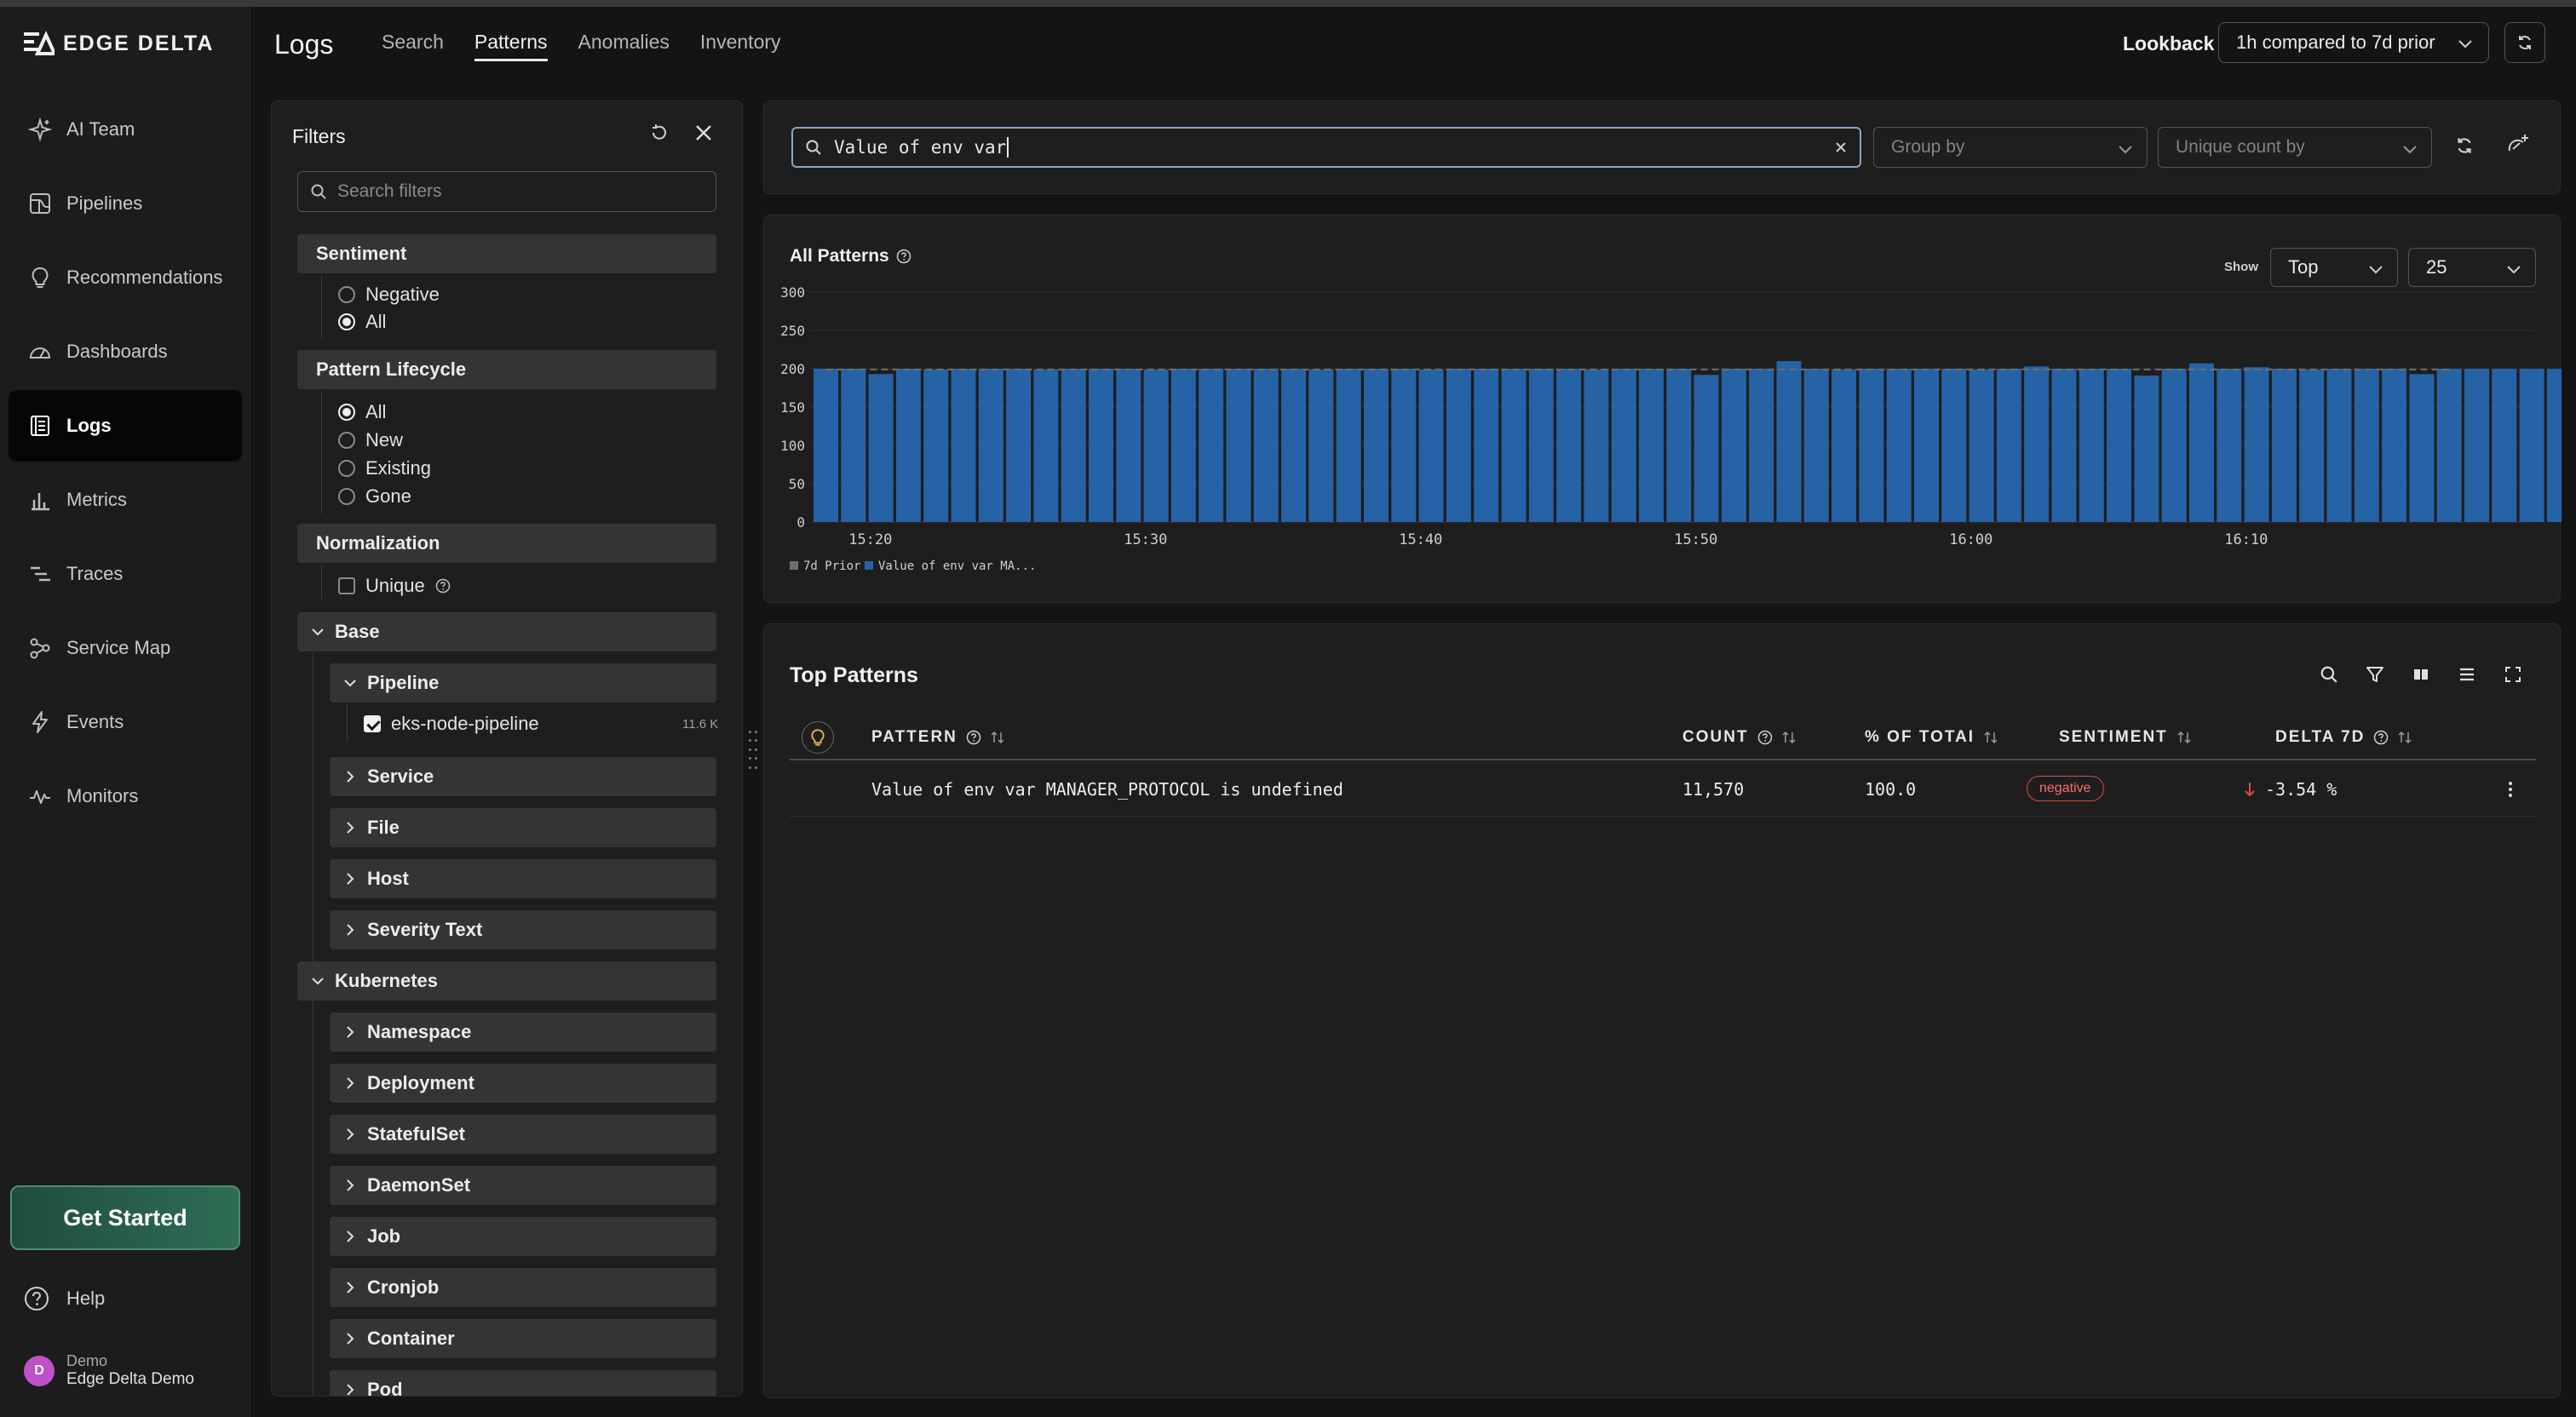 This screenshot has width=2576, height=1417. Describe the element at coordinates (126, 277) in the screenshot. I see `sidebar-item-recommendations: Recommendations` at that location.